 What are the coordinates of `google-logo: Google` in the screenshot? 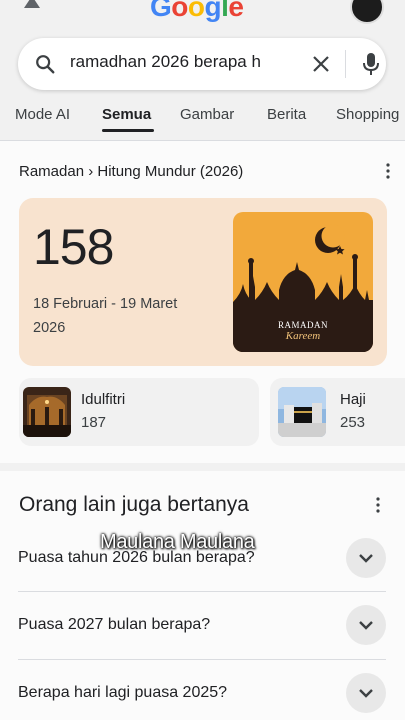 It's located at (197, 11).